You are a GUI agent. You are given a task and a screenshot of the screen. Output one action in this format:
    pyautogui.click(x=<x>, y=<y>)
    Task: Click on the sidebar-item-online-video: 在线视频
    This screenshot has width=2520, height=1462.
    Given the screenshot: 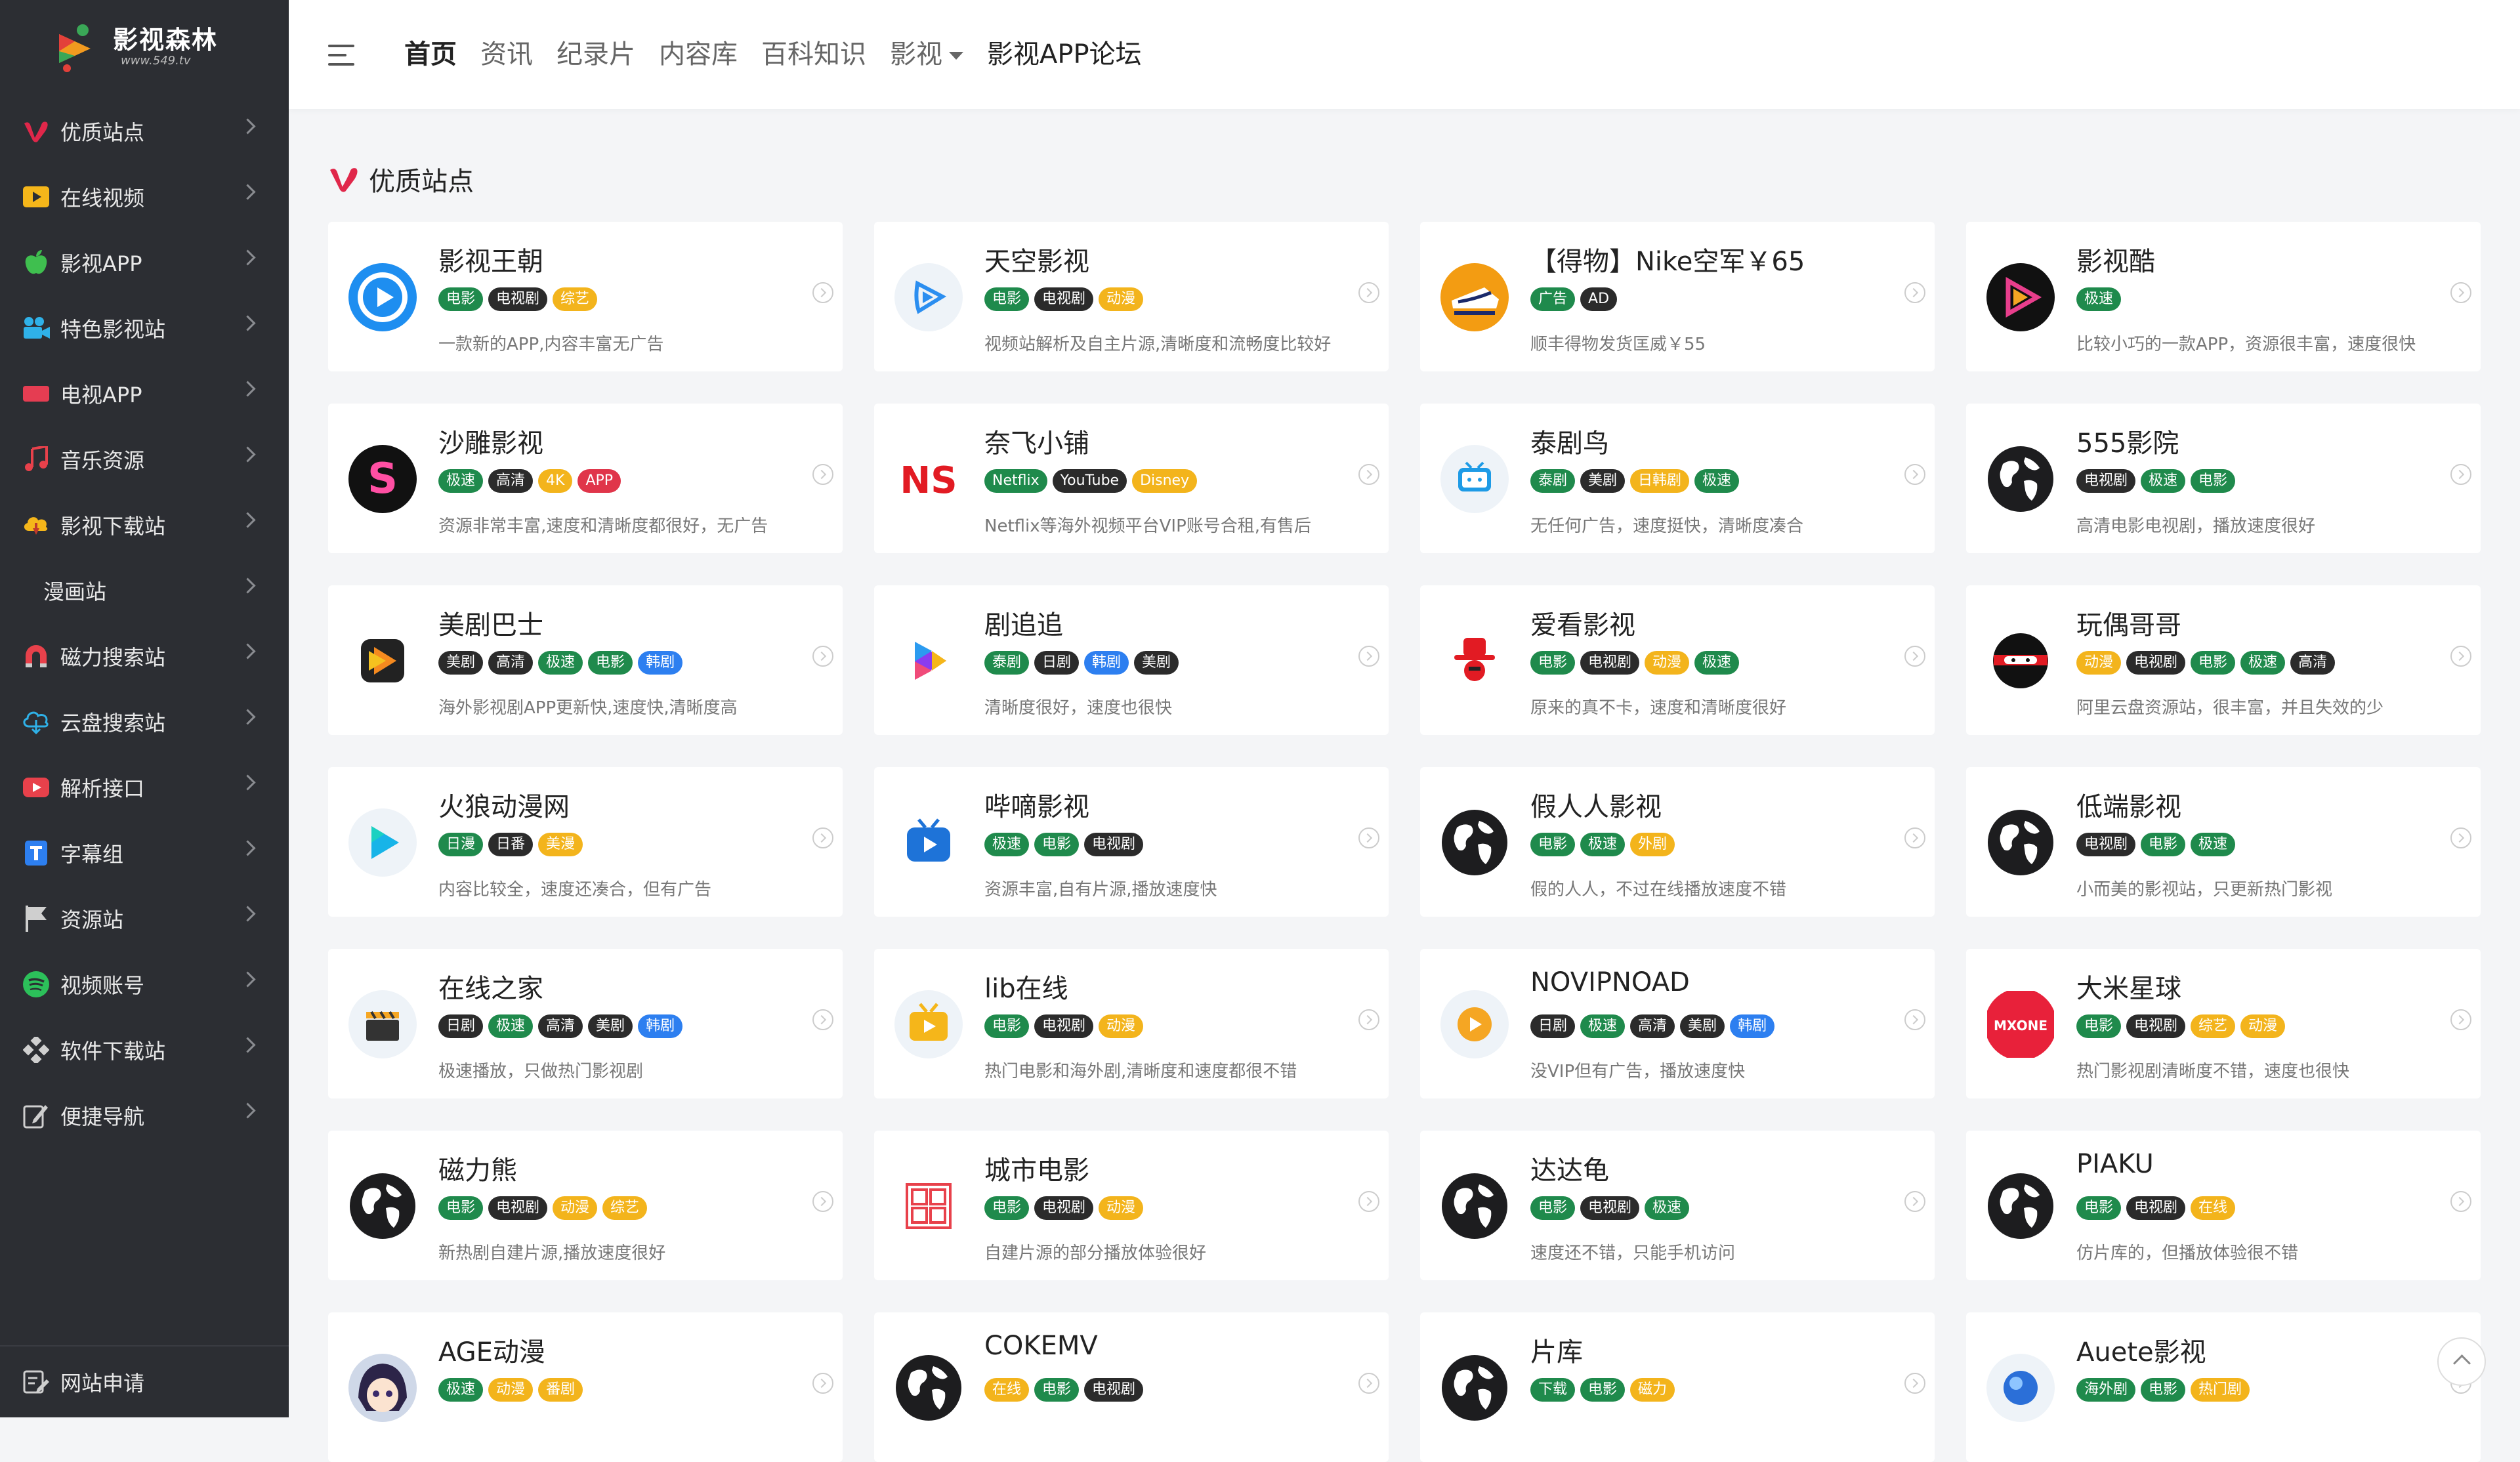 What is the action you would take?
    pyautogui.click(x=144, y=197)
    